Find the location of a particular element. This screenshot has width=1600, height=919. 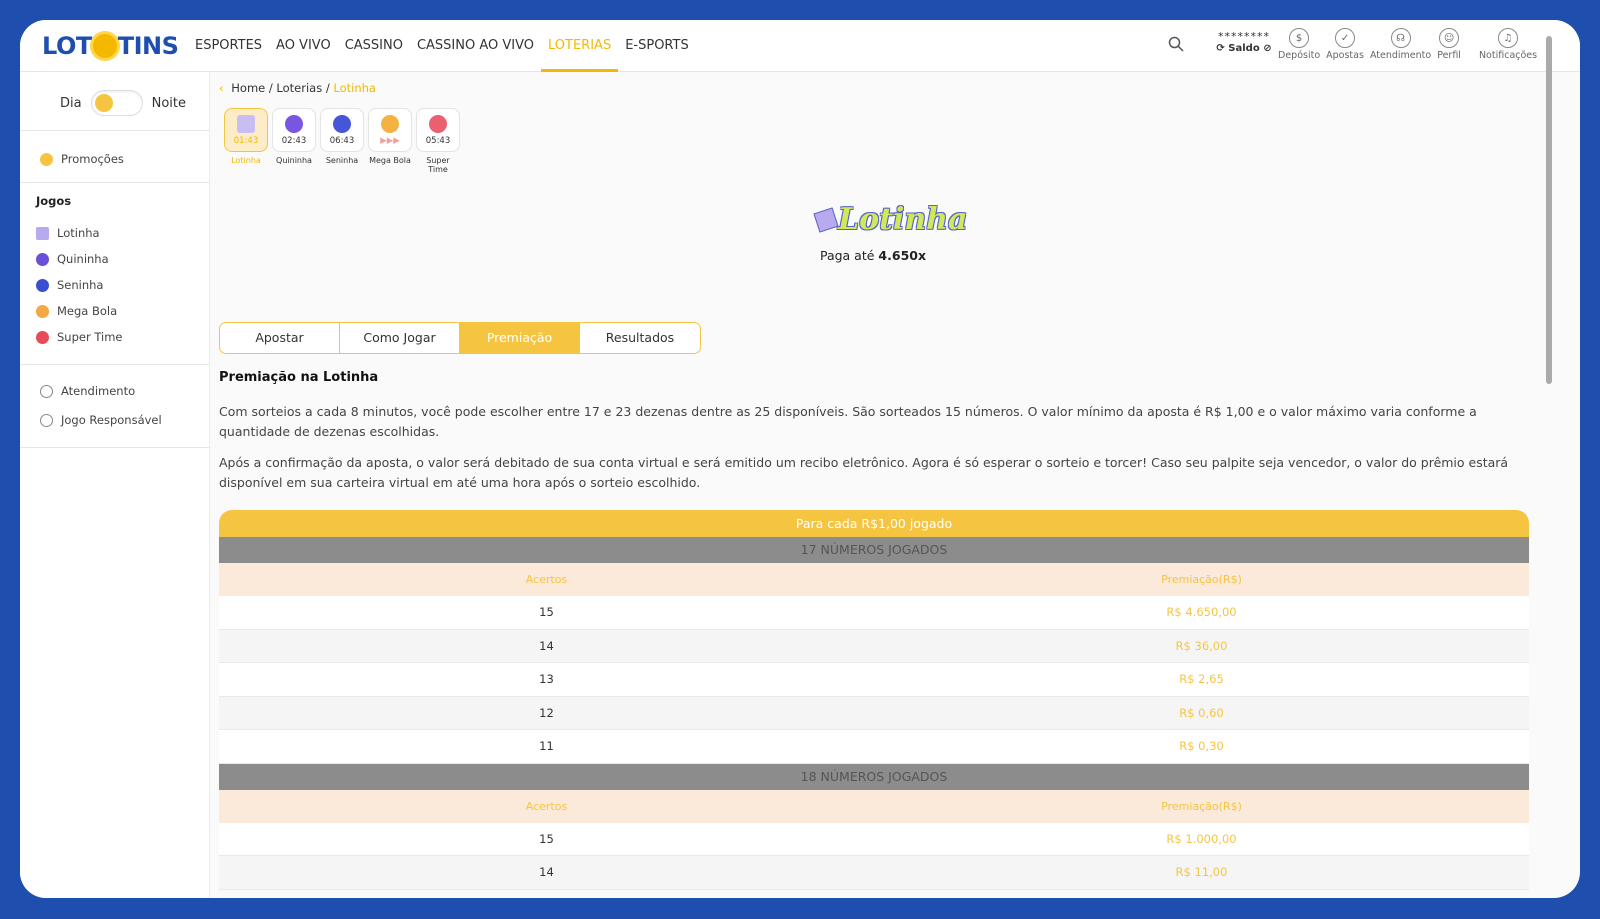

perfil-button: ☺ Perfil is located at coordinates (1449, 44).